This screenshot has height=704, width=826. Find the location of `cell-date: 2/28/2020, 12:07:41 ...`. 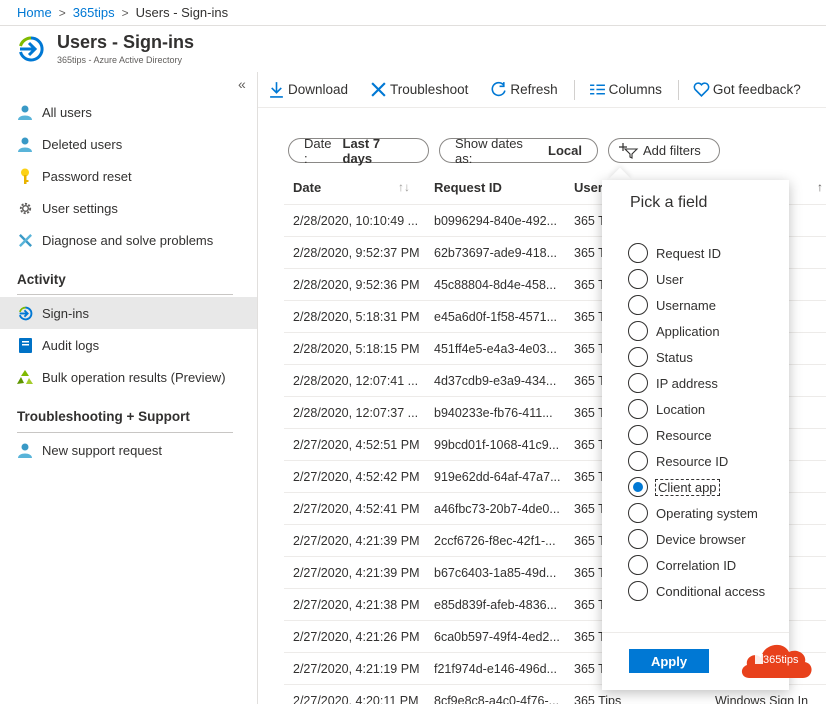

cell-date: 2/28/2020, 12:07:41 ... is located at coordinates (356, 381).